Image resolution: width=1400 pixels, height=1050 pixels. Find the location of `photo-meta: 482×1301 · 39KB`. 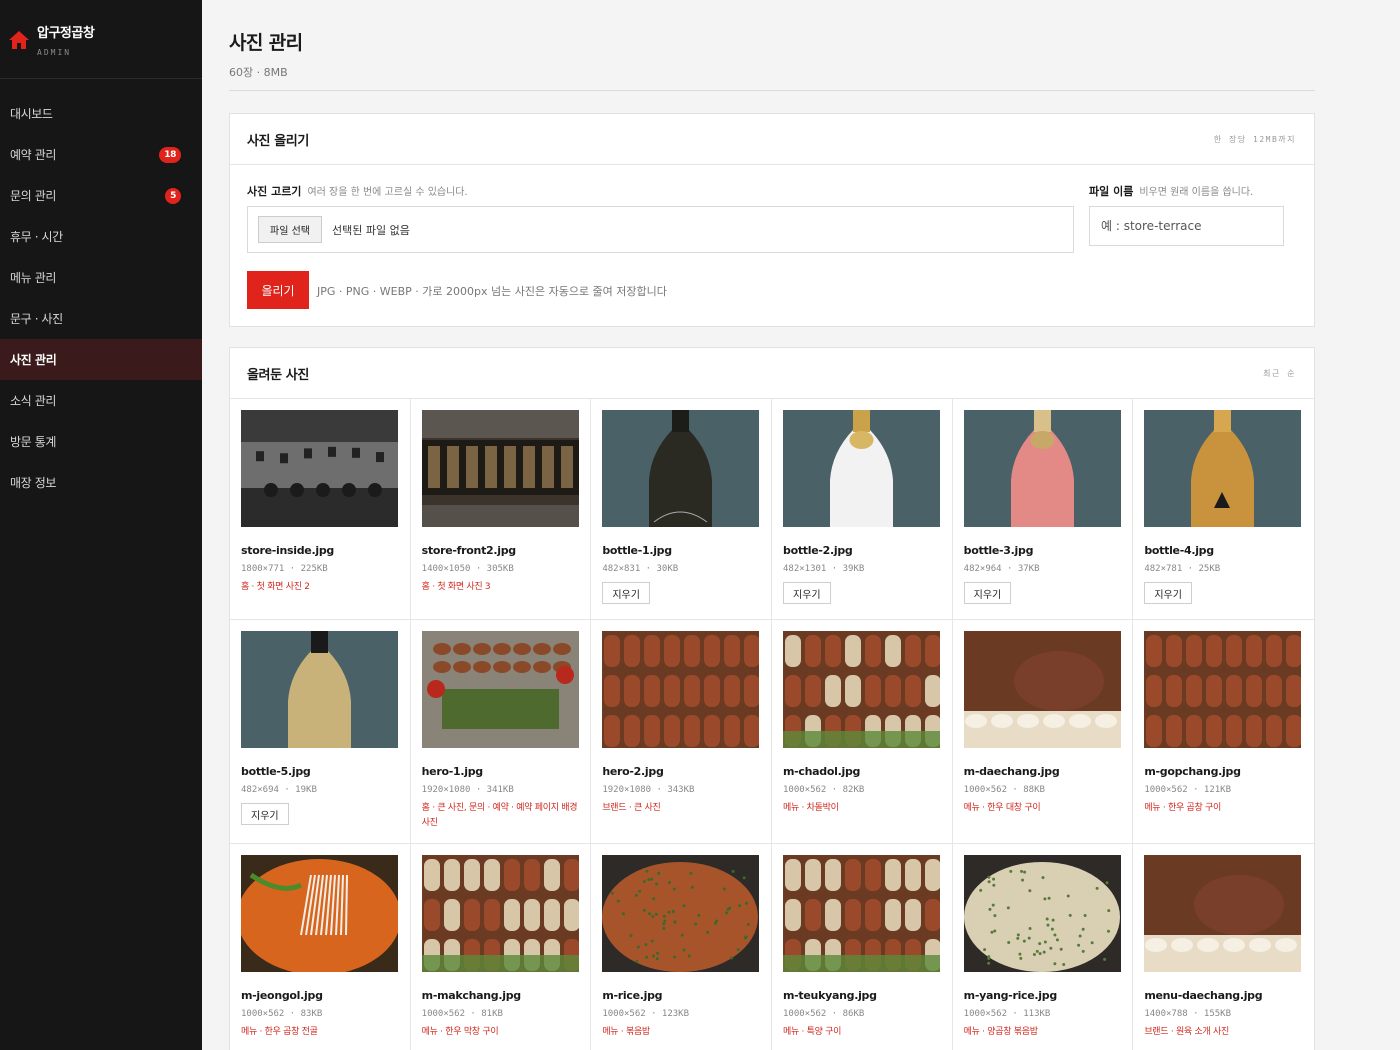

photo-meta: 482×1301 · 39KB is located at coordinates (824, 569).